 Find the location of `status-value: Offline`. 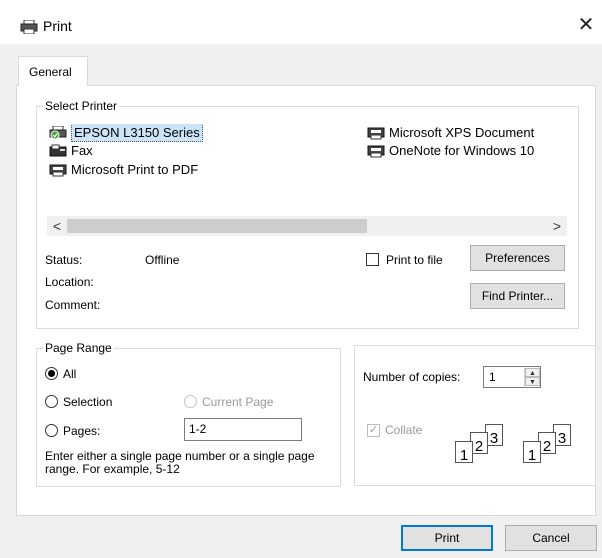

status-value: Offline is located at coordinates (162, 260).